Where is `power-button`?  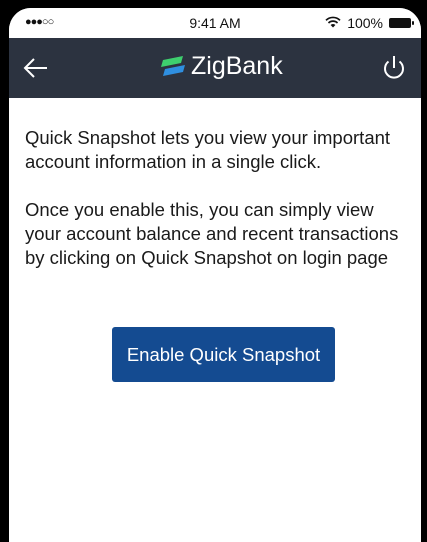
power-button is located at coordinates (394, 68).